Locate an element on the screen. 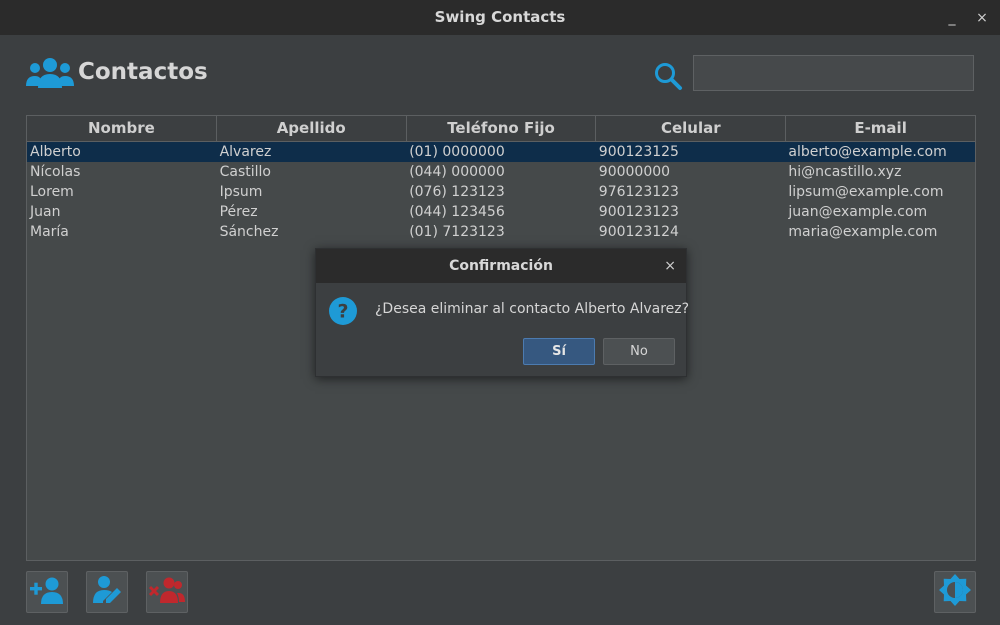 This screenshot has height=625, width=1000. cell-email: hi@ncastillo.xyz is located at coordinates (845, 172).